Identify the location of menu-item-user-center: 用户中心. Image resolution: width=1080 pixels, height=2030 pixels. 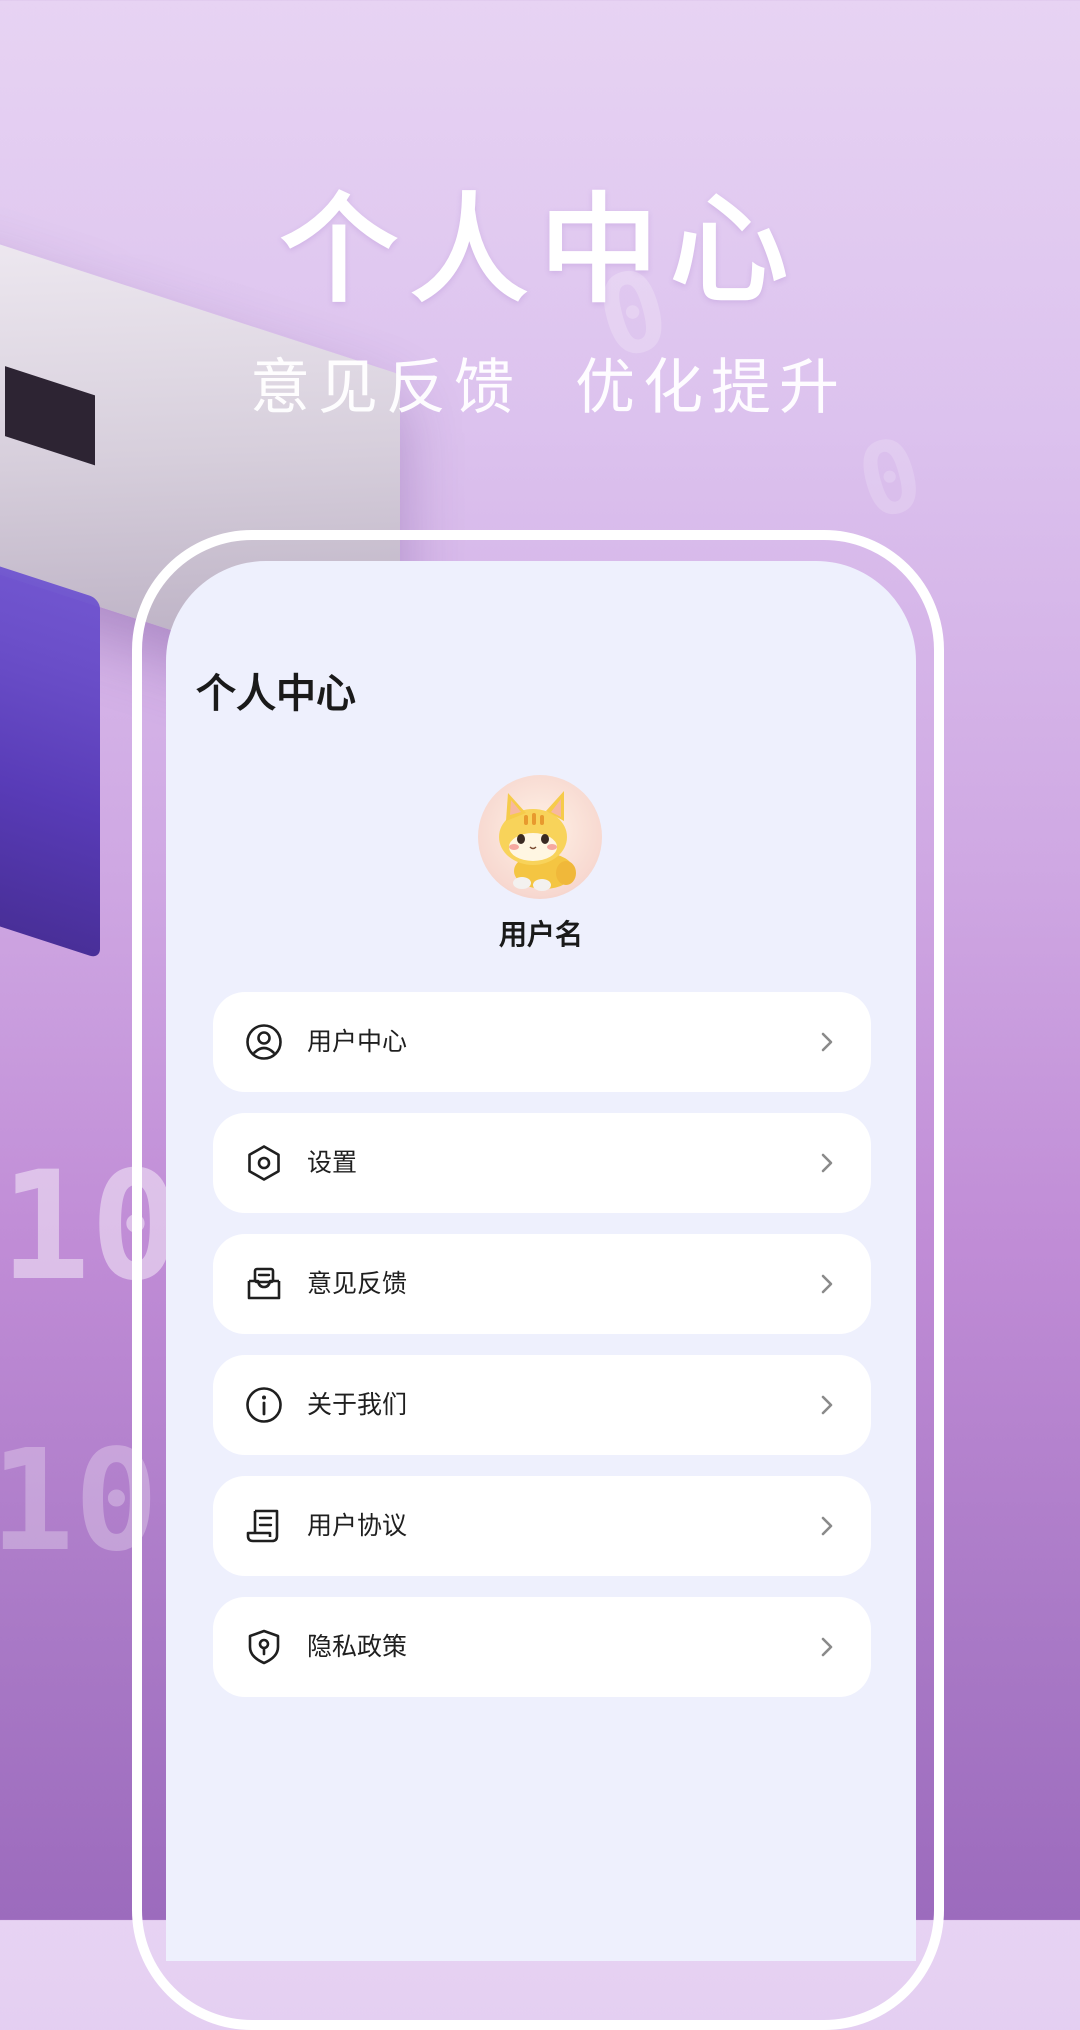
(542, 1042).